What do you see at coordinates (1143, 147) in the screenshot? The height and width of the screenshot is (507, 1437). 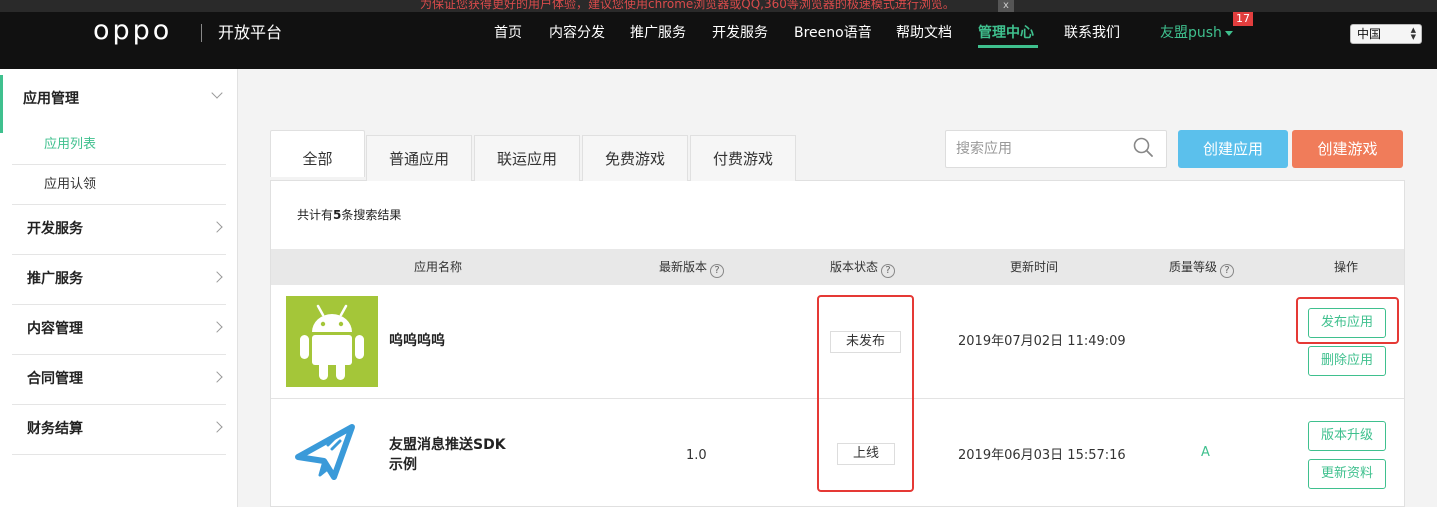 I see `search-icon` at bounding box center [1143, 147].